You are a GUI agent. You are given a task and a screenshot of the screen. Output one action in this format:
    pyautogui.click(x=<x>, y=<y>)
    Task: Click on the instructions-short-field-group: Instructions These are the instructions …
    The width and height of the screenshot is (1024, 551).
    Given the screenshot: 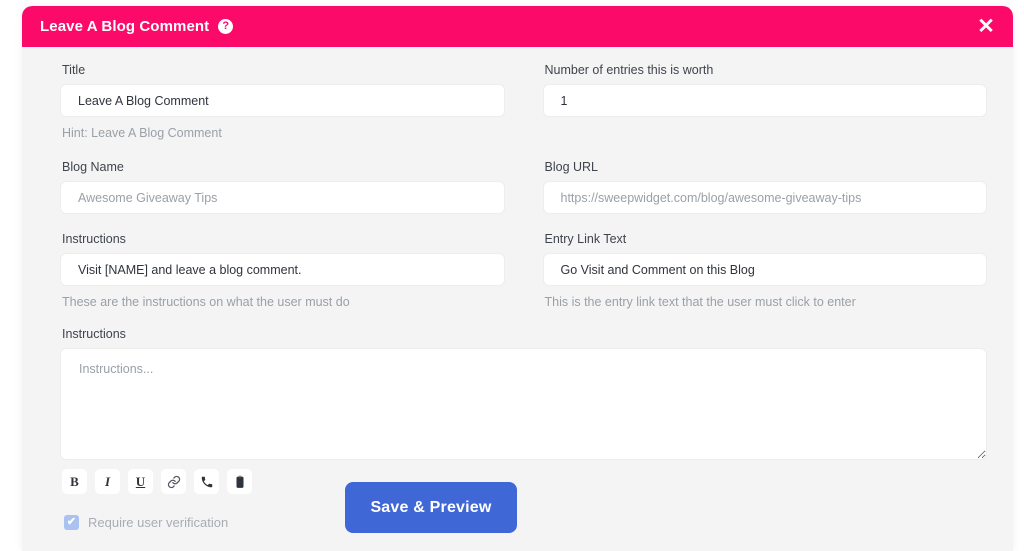 What is the action you would take?
    pyautogui.click(x=282, y=270)
    